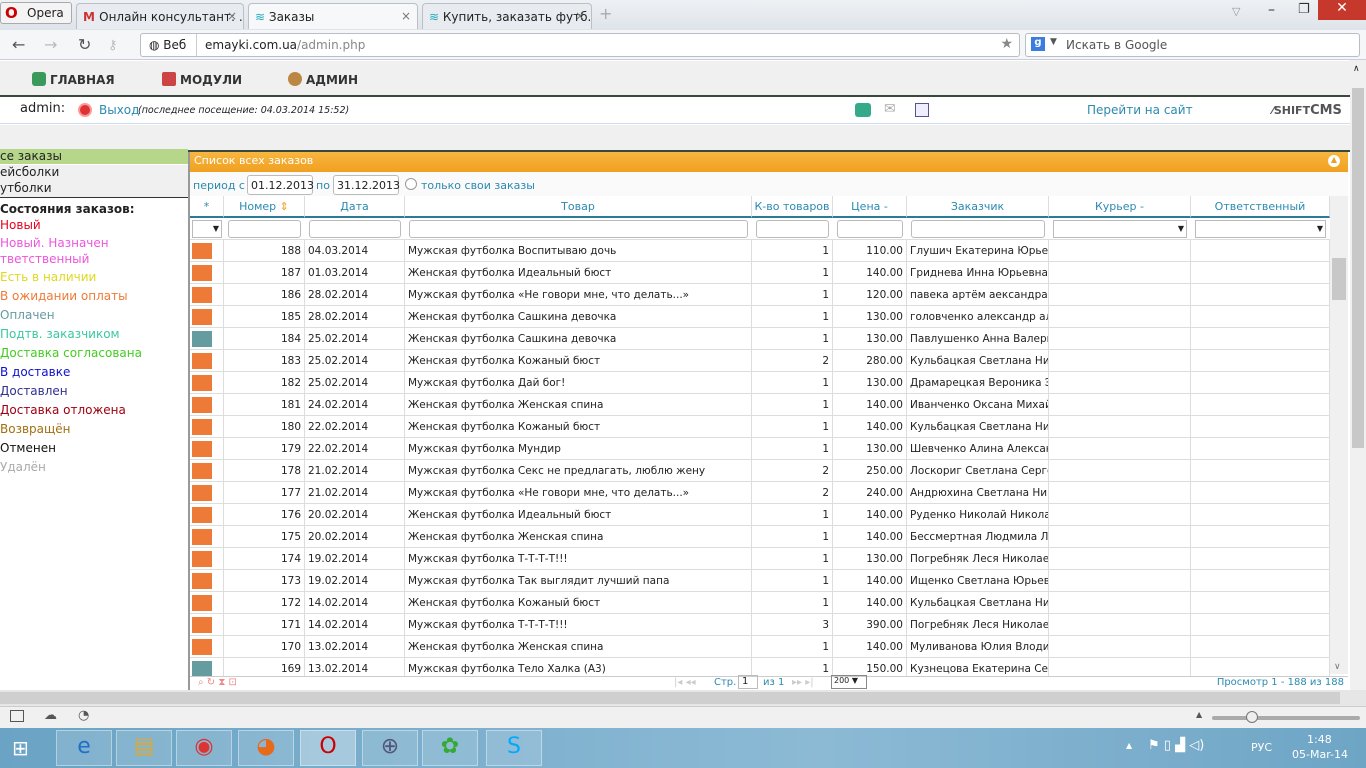  Describe the element at coordinates (94, 173) in the screenshot. I see `sidebar-item-caps: ейсболки` at that location.